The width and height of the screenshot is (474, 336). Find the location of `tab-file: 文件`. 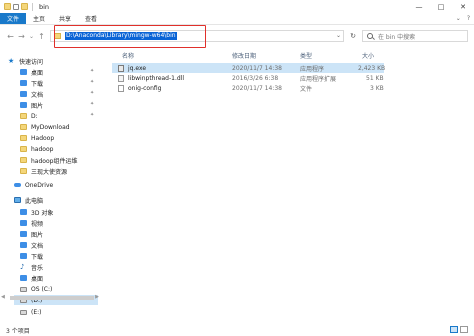

tab-file: 文件 is located at coordinates (13, 18).